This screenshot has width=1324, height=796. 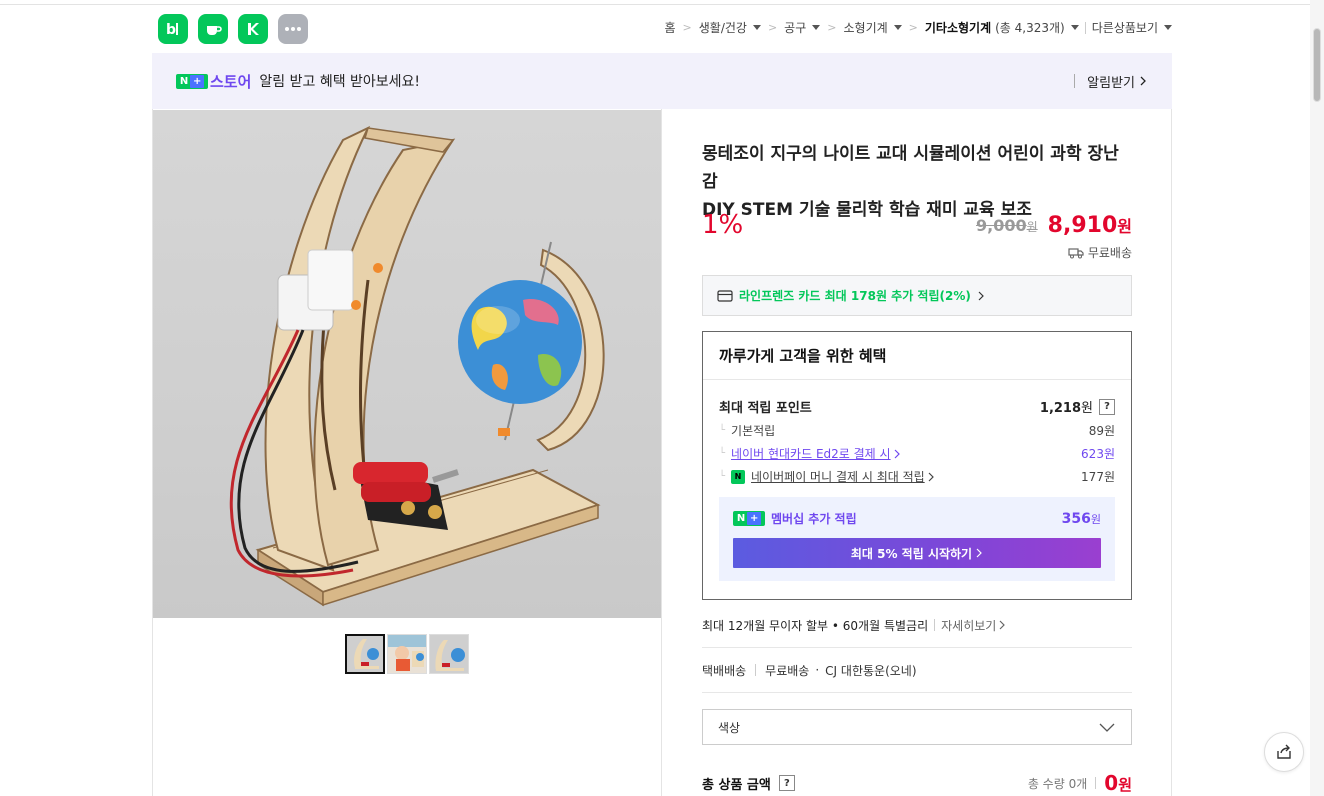 What do you see at coordinates (910, 168) in the screenshot?
I see `product-title-line-1: 몽테조이 지구의 나이트 교대 시뮬레이션 어린이 과학 장난감` at bounding box center [910, 168].